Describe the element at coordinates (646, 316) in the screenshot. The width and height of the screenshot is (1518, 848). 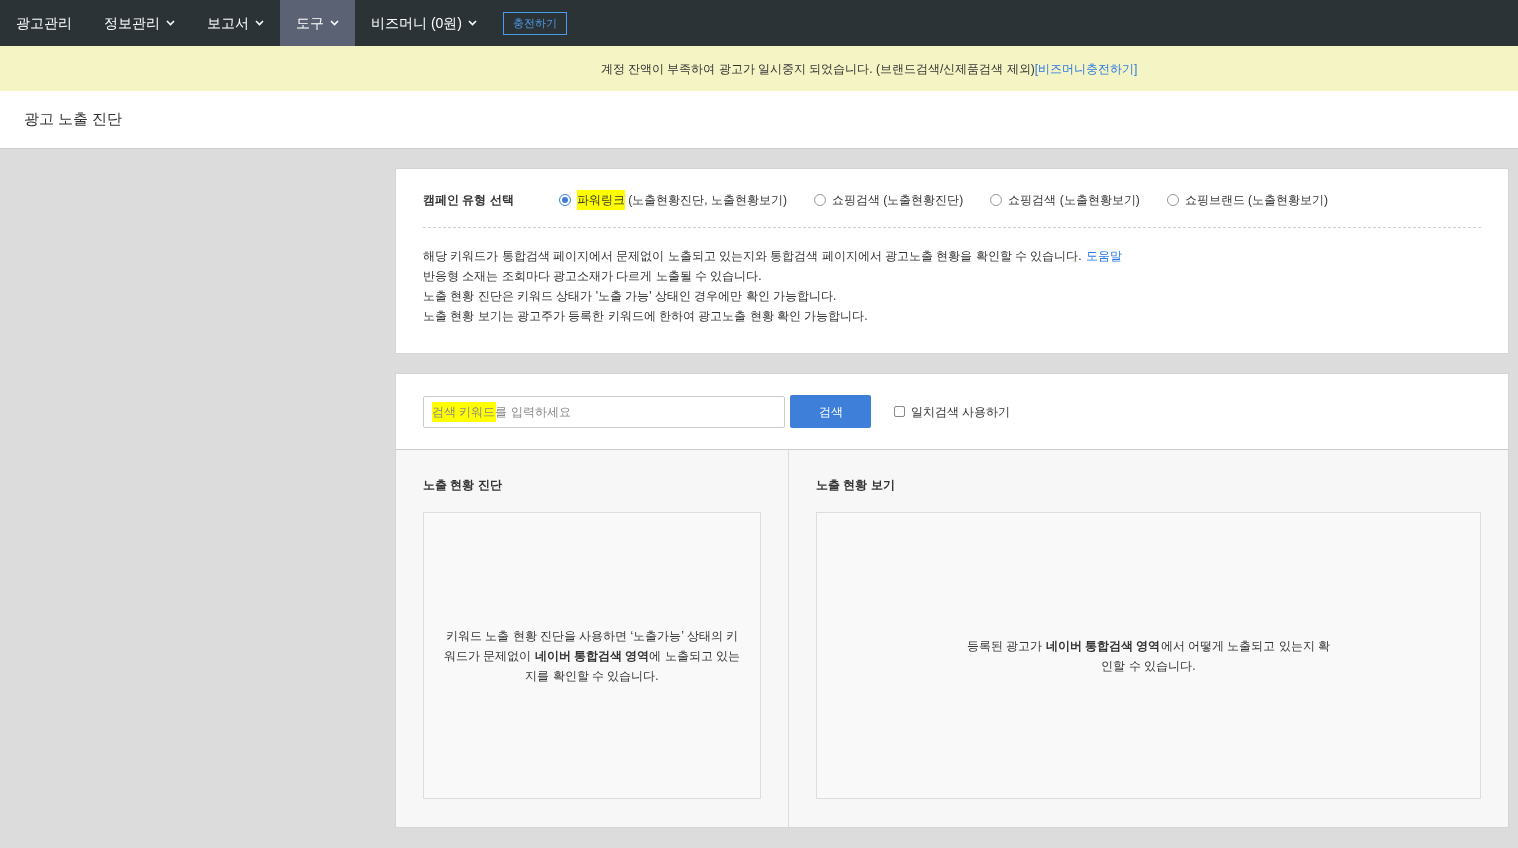
I see `info-text: 노출 현황 보기는 광고주가 등록한 키워드에 한하여 광고노출 현황 확인 가능합니다.` at that location.